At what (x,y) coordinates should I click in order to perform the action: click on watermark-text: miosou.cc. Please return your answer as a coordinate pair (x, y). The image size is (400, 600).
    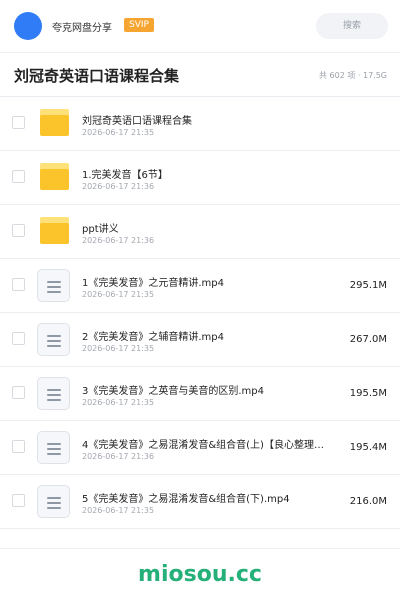
    Looking at the image, I should click on (200, 574).